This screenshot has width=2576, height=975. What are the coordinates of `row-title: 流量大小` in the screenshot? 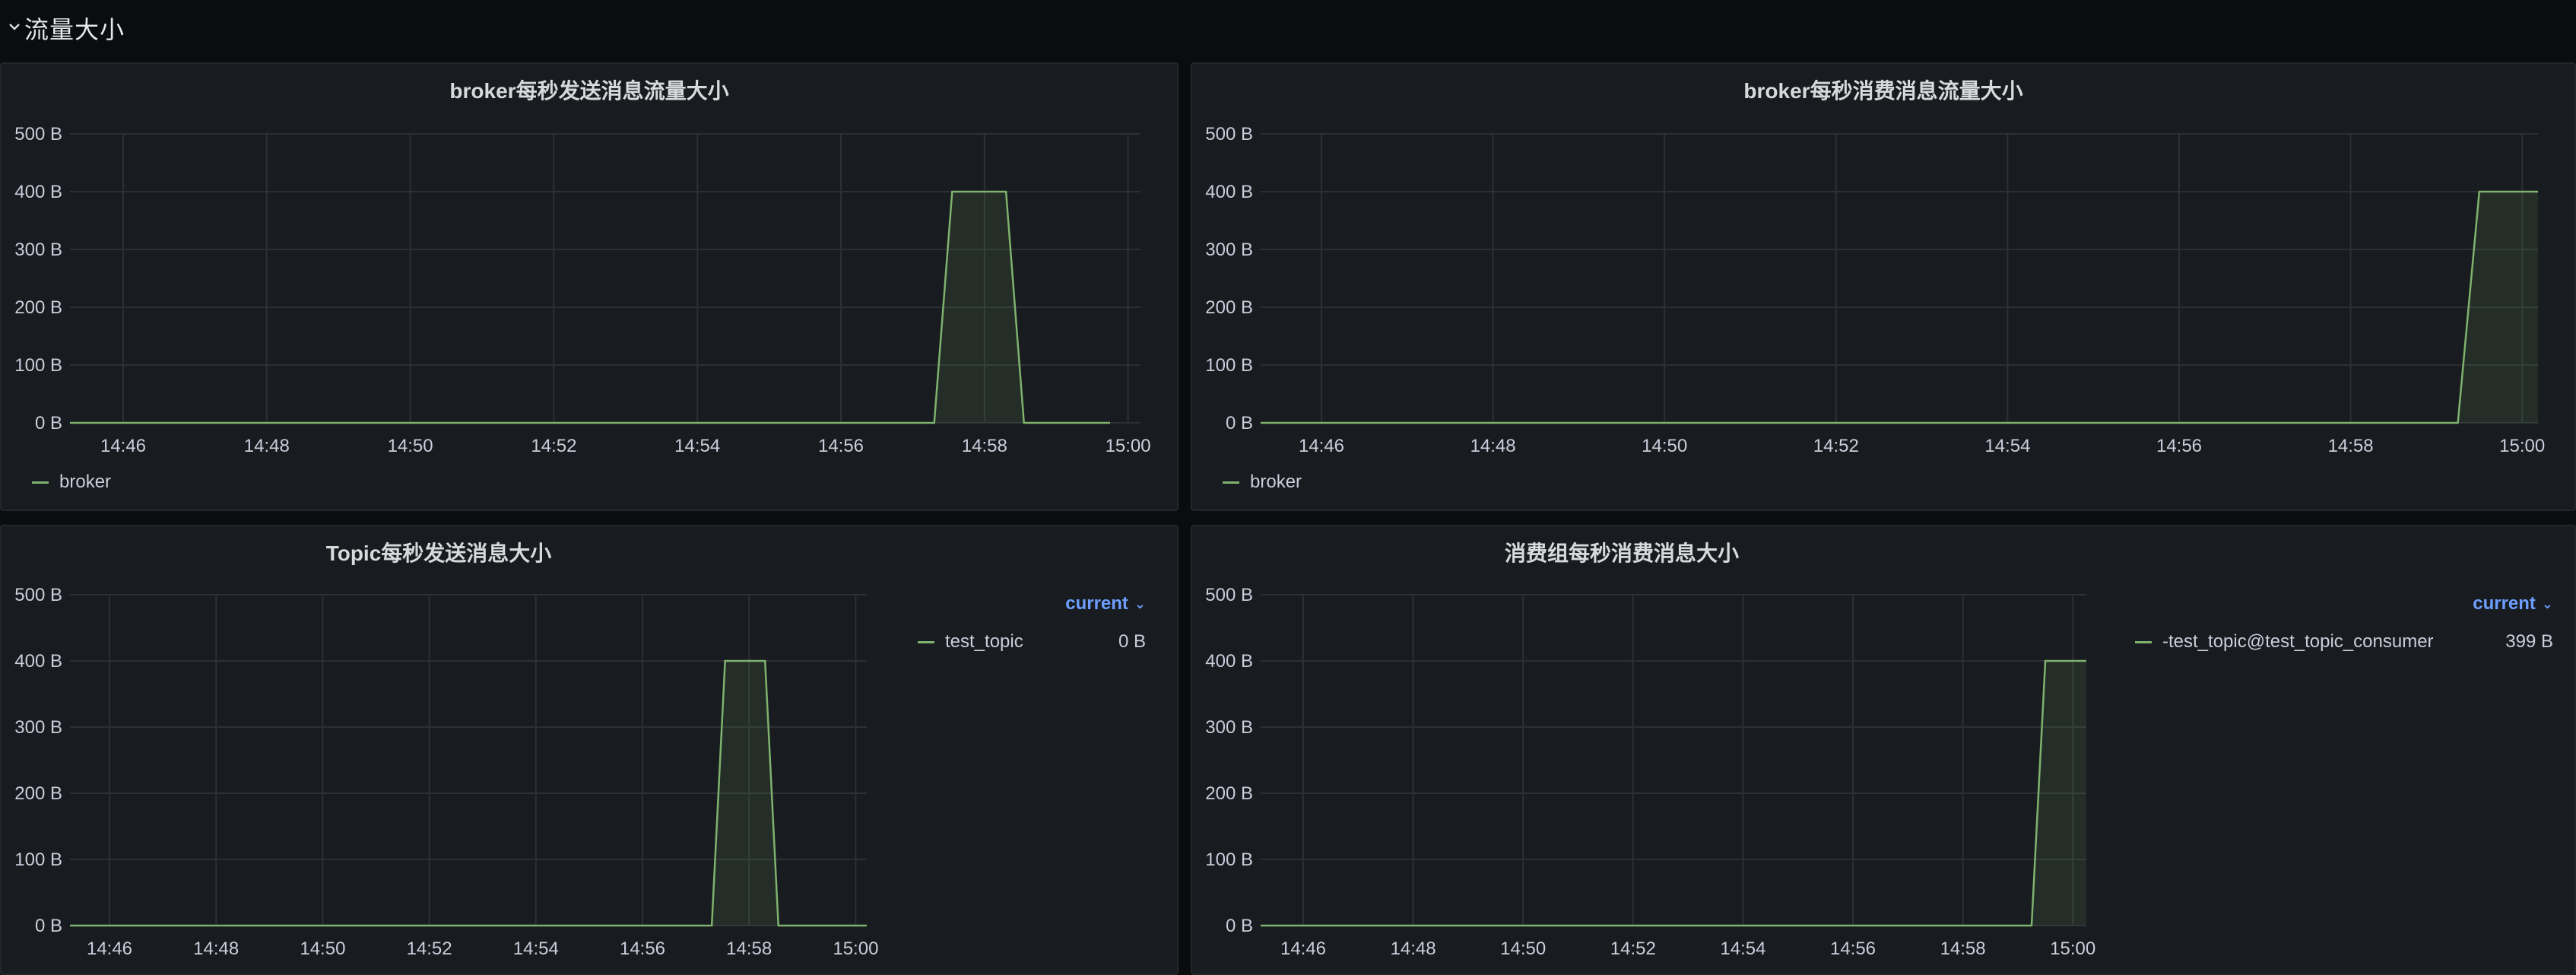 It's located at (75, 30).